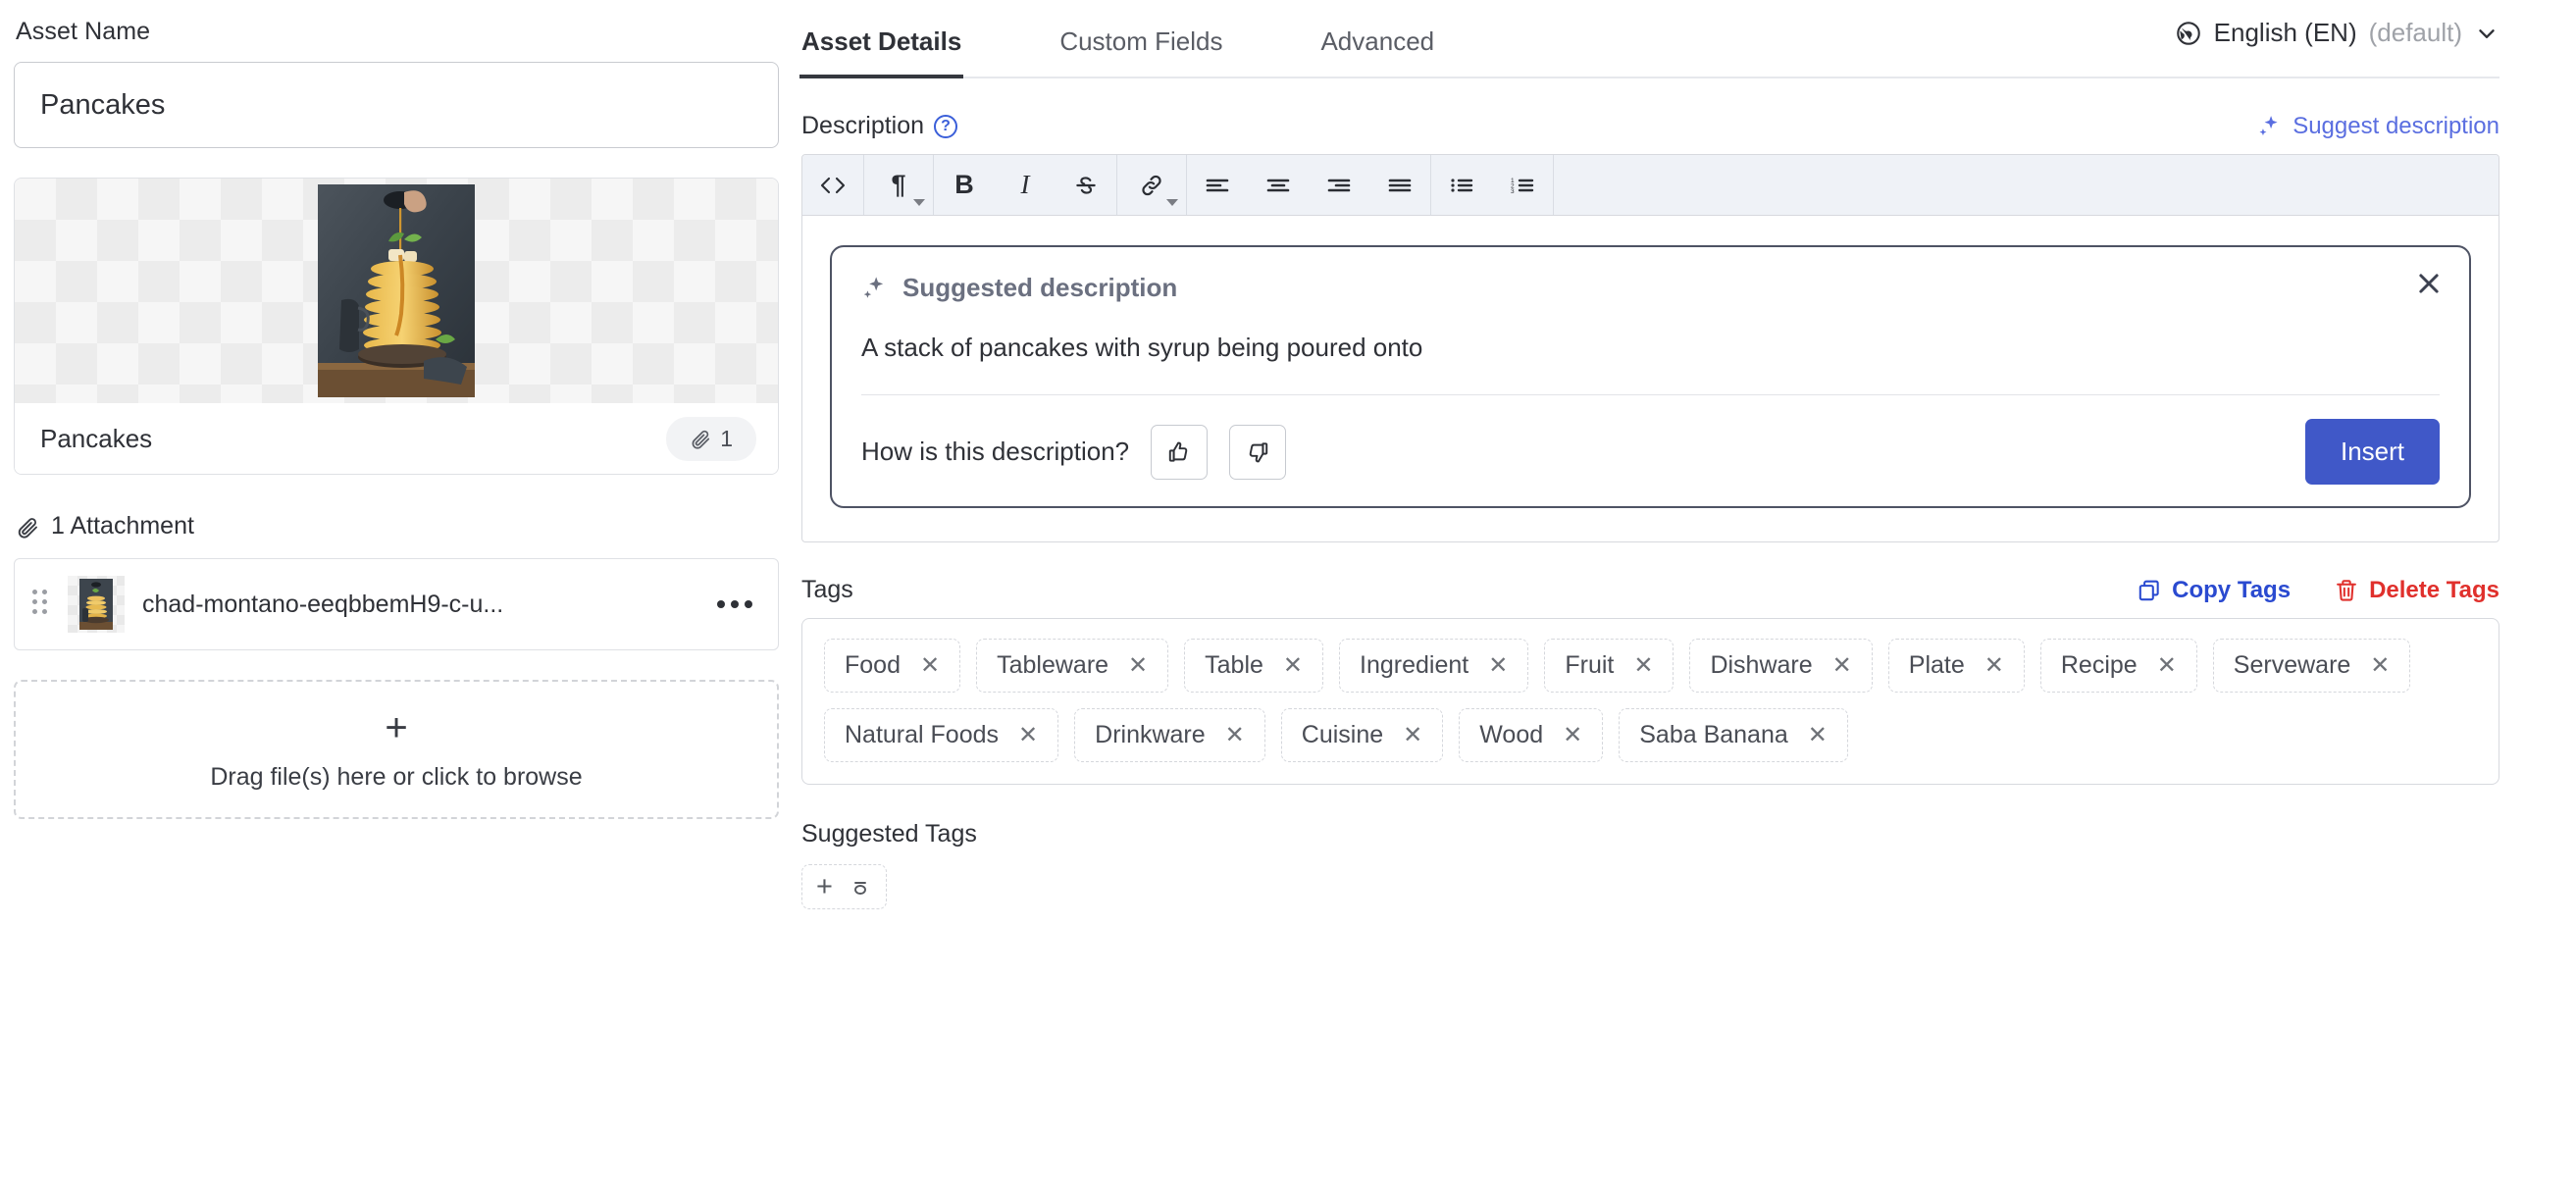 This screenshot has width=2576, height=1183. I want to click on toolbar-group-align, so click(1309, 185).